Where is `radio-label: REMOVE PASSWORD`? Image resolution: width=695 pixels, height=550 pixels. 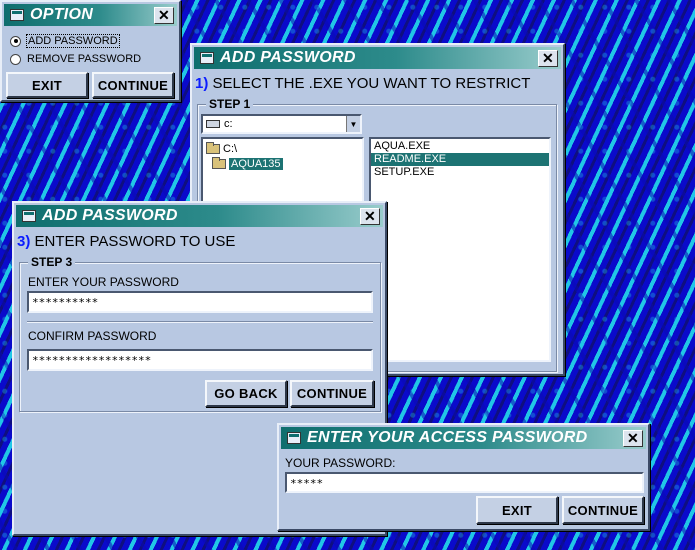 radio-label: REMOVE PASSWORD is located at coordinates (84, 59).